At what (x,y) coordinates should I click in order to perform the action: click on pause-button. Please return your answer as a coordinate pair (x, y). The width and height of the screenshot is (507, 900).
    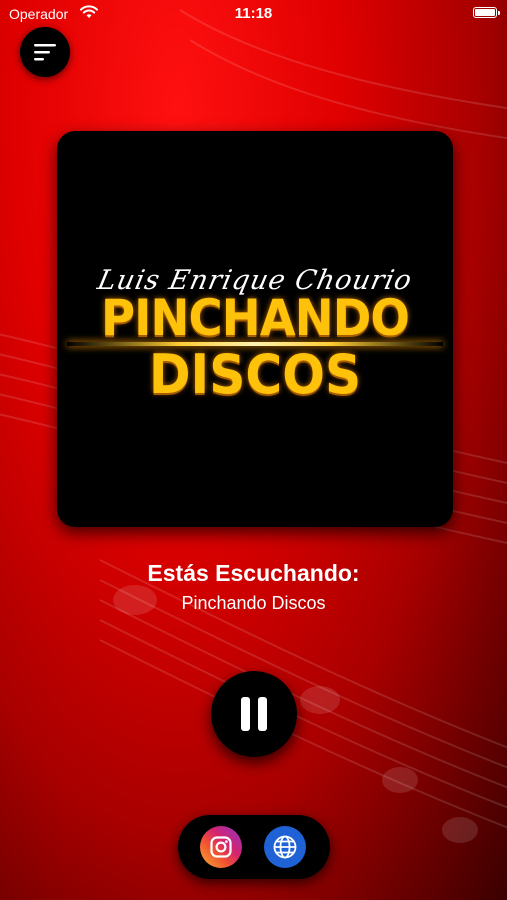
    Looking at the image, I should click on (254, 714).